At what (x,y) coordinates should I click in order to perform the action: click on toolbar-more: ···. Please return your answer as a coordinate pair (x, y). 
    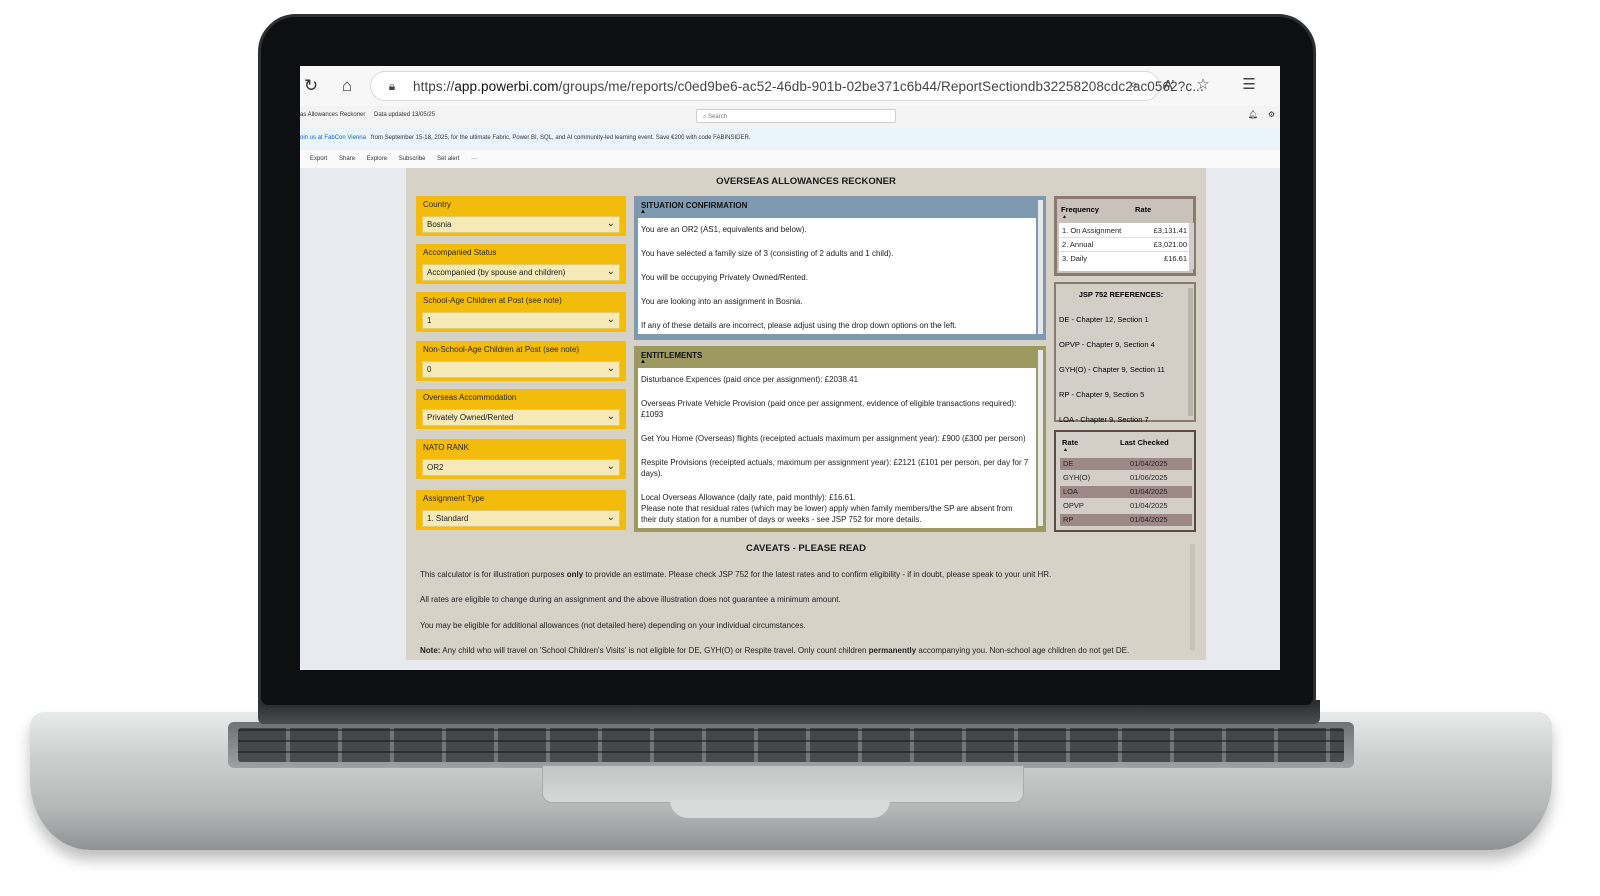
    Looking at the image, I should click on (474, 159).